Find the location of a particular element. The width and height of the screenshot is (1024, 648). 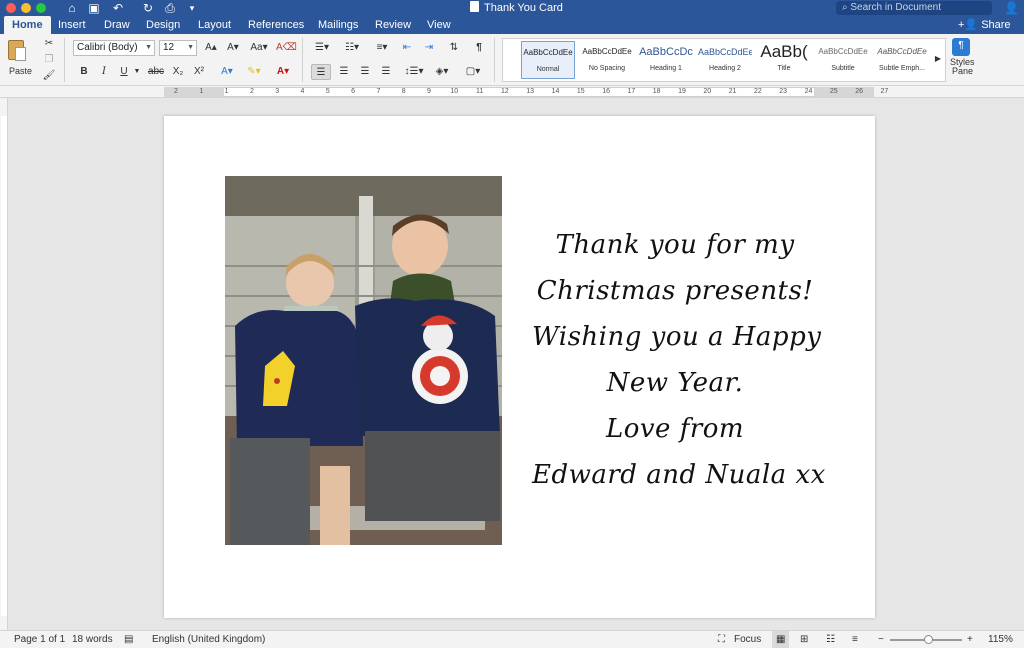

minimize-window-button is located at coordinates (26, 8).